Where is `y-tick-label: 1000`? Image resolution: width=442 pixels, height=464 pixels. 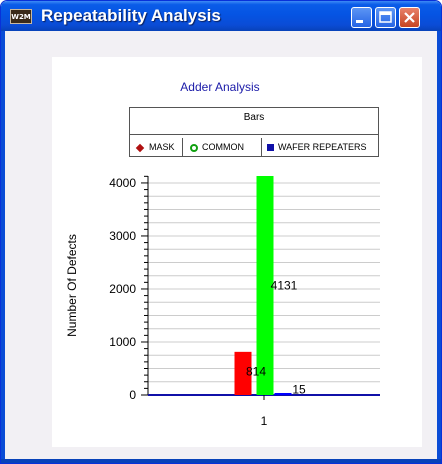
y-tick-label: 1000 is located at coordinates (122, 342).